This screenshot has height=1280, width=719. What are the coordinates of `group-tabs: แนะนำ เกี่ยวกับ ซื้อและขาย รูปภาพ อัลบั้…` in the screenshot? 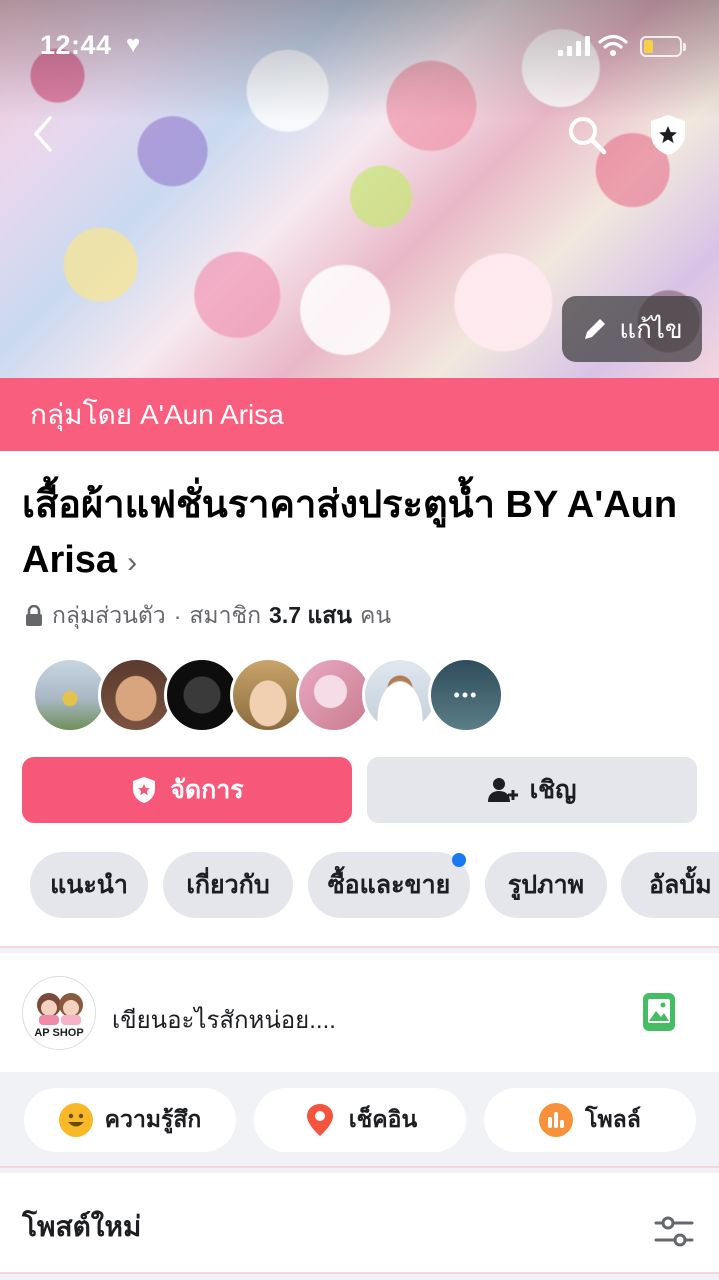 It's located at (374, 886).